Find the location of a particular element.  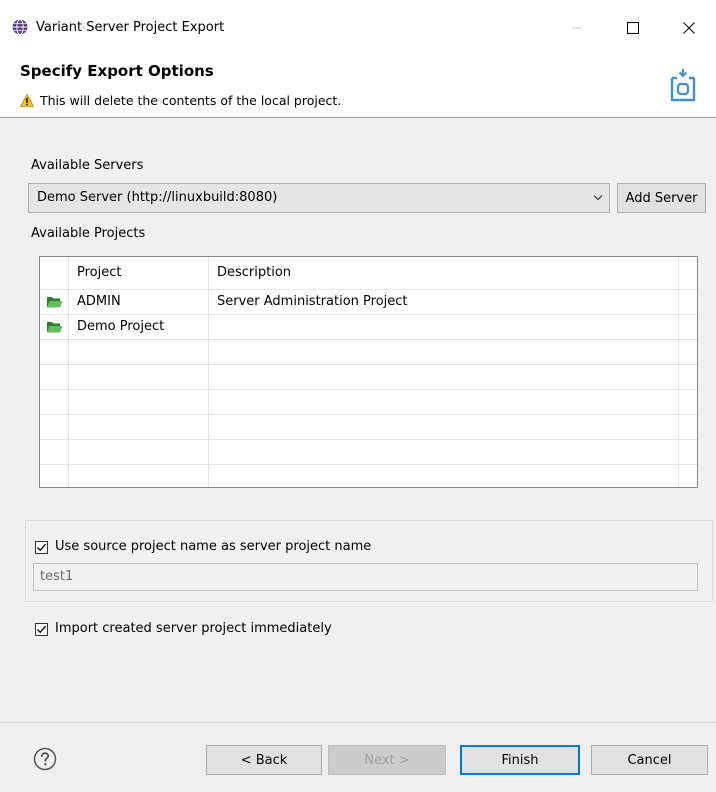

add-server-button: Add Server is located at coordinates (661, 198).